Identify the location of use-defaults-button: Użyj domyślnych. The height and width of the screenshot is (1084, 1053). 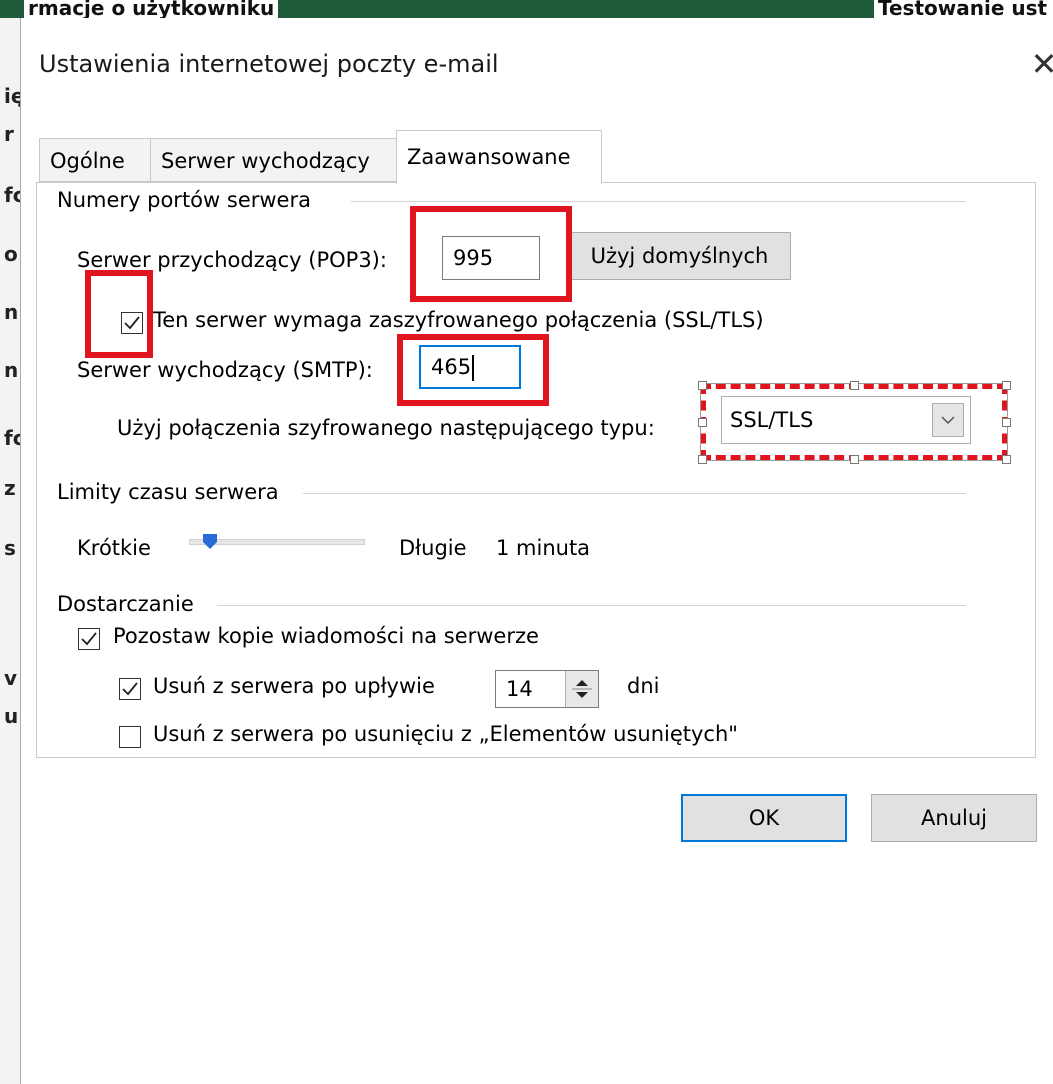
(679, 256).